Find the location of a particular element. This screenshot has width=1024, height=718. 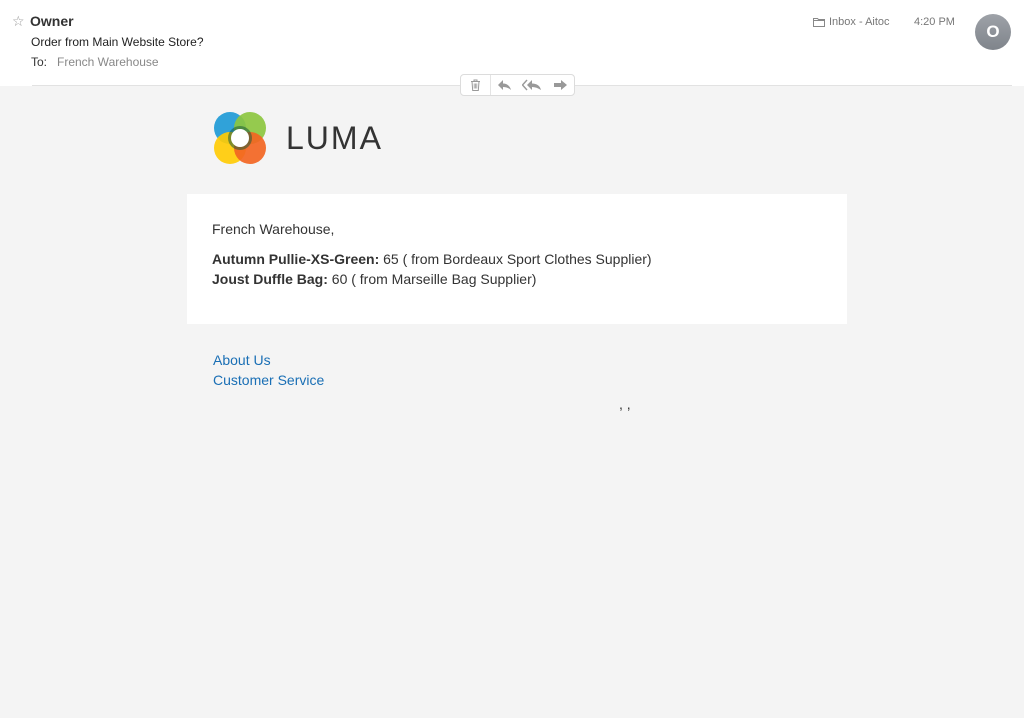

footer-address: , , is located at coordinates (625, 404).